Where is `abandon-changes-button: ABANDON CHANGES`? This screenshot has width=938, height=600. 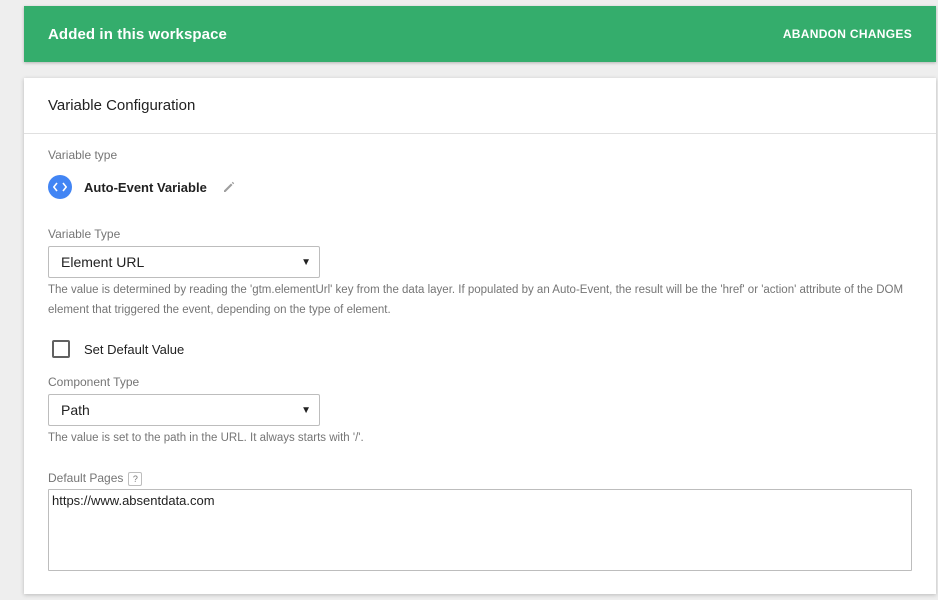 abandon-changes-button: ABANDON CHANGES is located at coordinates (847, 34).